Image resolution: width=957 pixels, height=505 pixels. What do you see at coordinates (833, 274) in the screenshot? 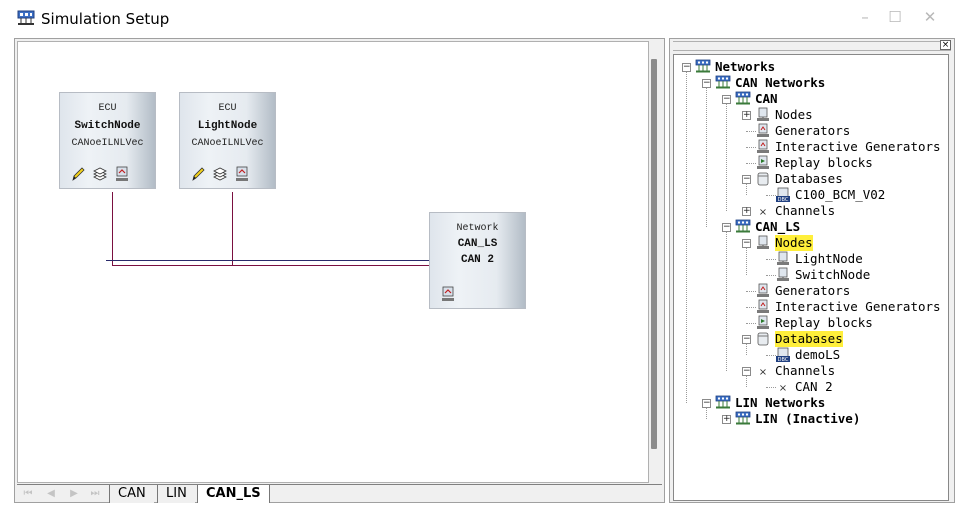
I see `tree-row-label: SwitchNode` at bounding box center [833, 274].